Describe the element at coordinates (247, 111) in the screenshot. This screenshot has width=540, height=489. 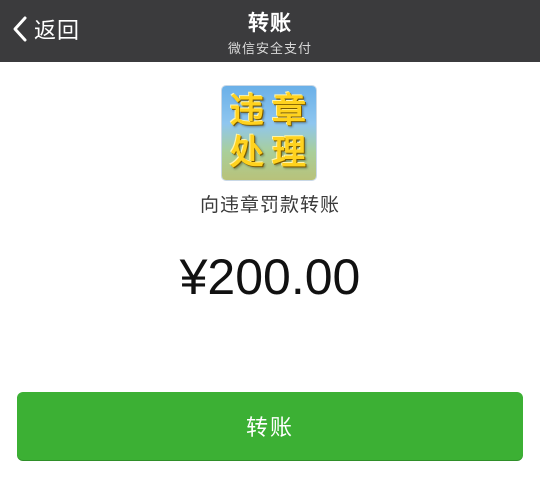
I see `logo-char: 违` at that location.